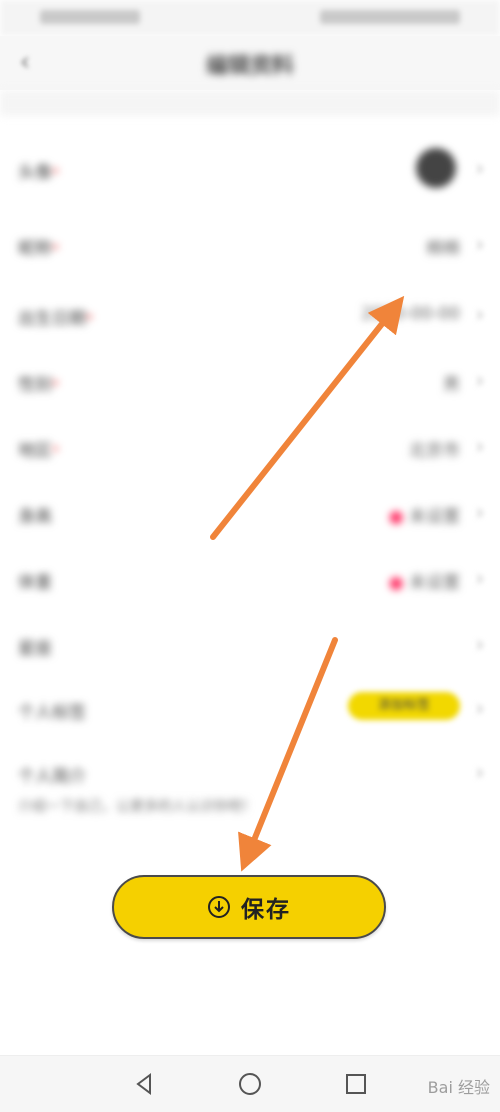 Image resolution: width=500 pixels, height=1112 pixels. What do you see at coordinates (250, 710) in the screenshot?
I see `form-row: 个人标签 添加标签 ›` at bounding box center [250, 710].